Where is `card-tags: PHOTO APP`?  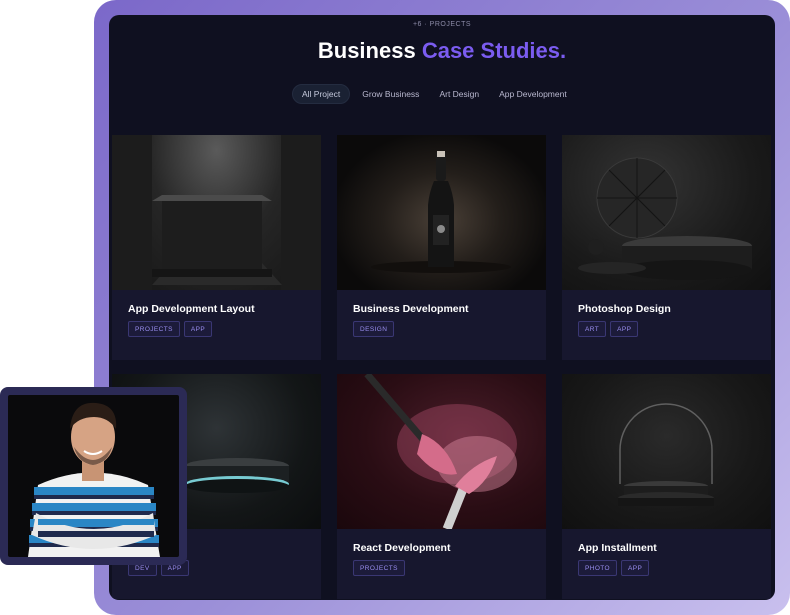
card-tags: PHOTO APP is located at coordinates (614, 568).